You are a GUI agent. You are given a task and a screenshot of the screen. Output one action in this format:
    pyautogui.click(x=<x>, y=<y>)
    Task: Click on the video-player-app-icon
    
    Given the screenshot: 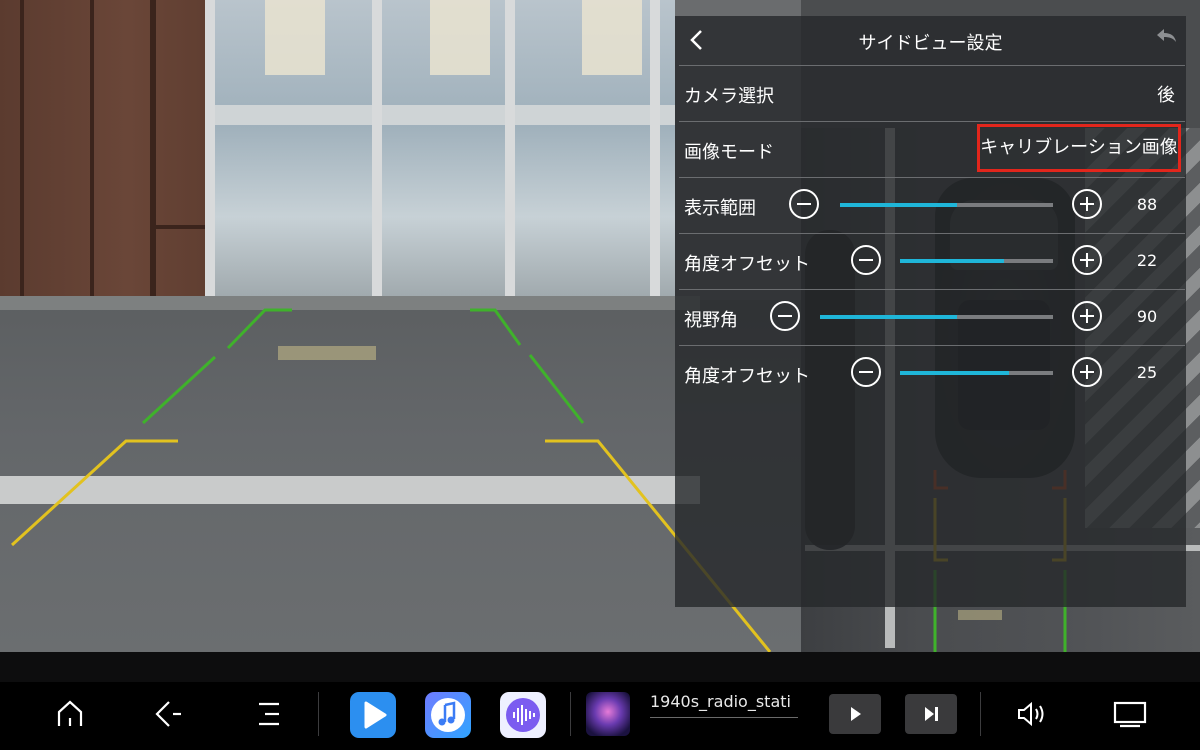 What is the action you would take?
    pyautogui.click(x=373, y=715)
    